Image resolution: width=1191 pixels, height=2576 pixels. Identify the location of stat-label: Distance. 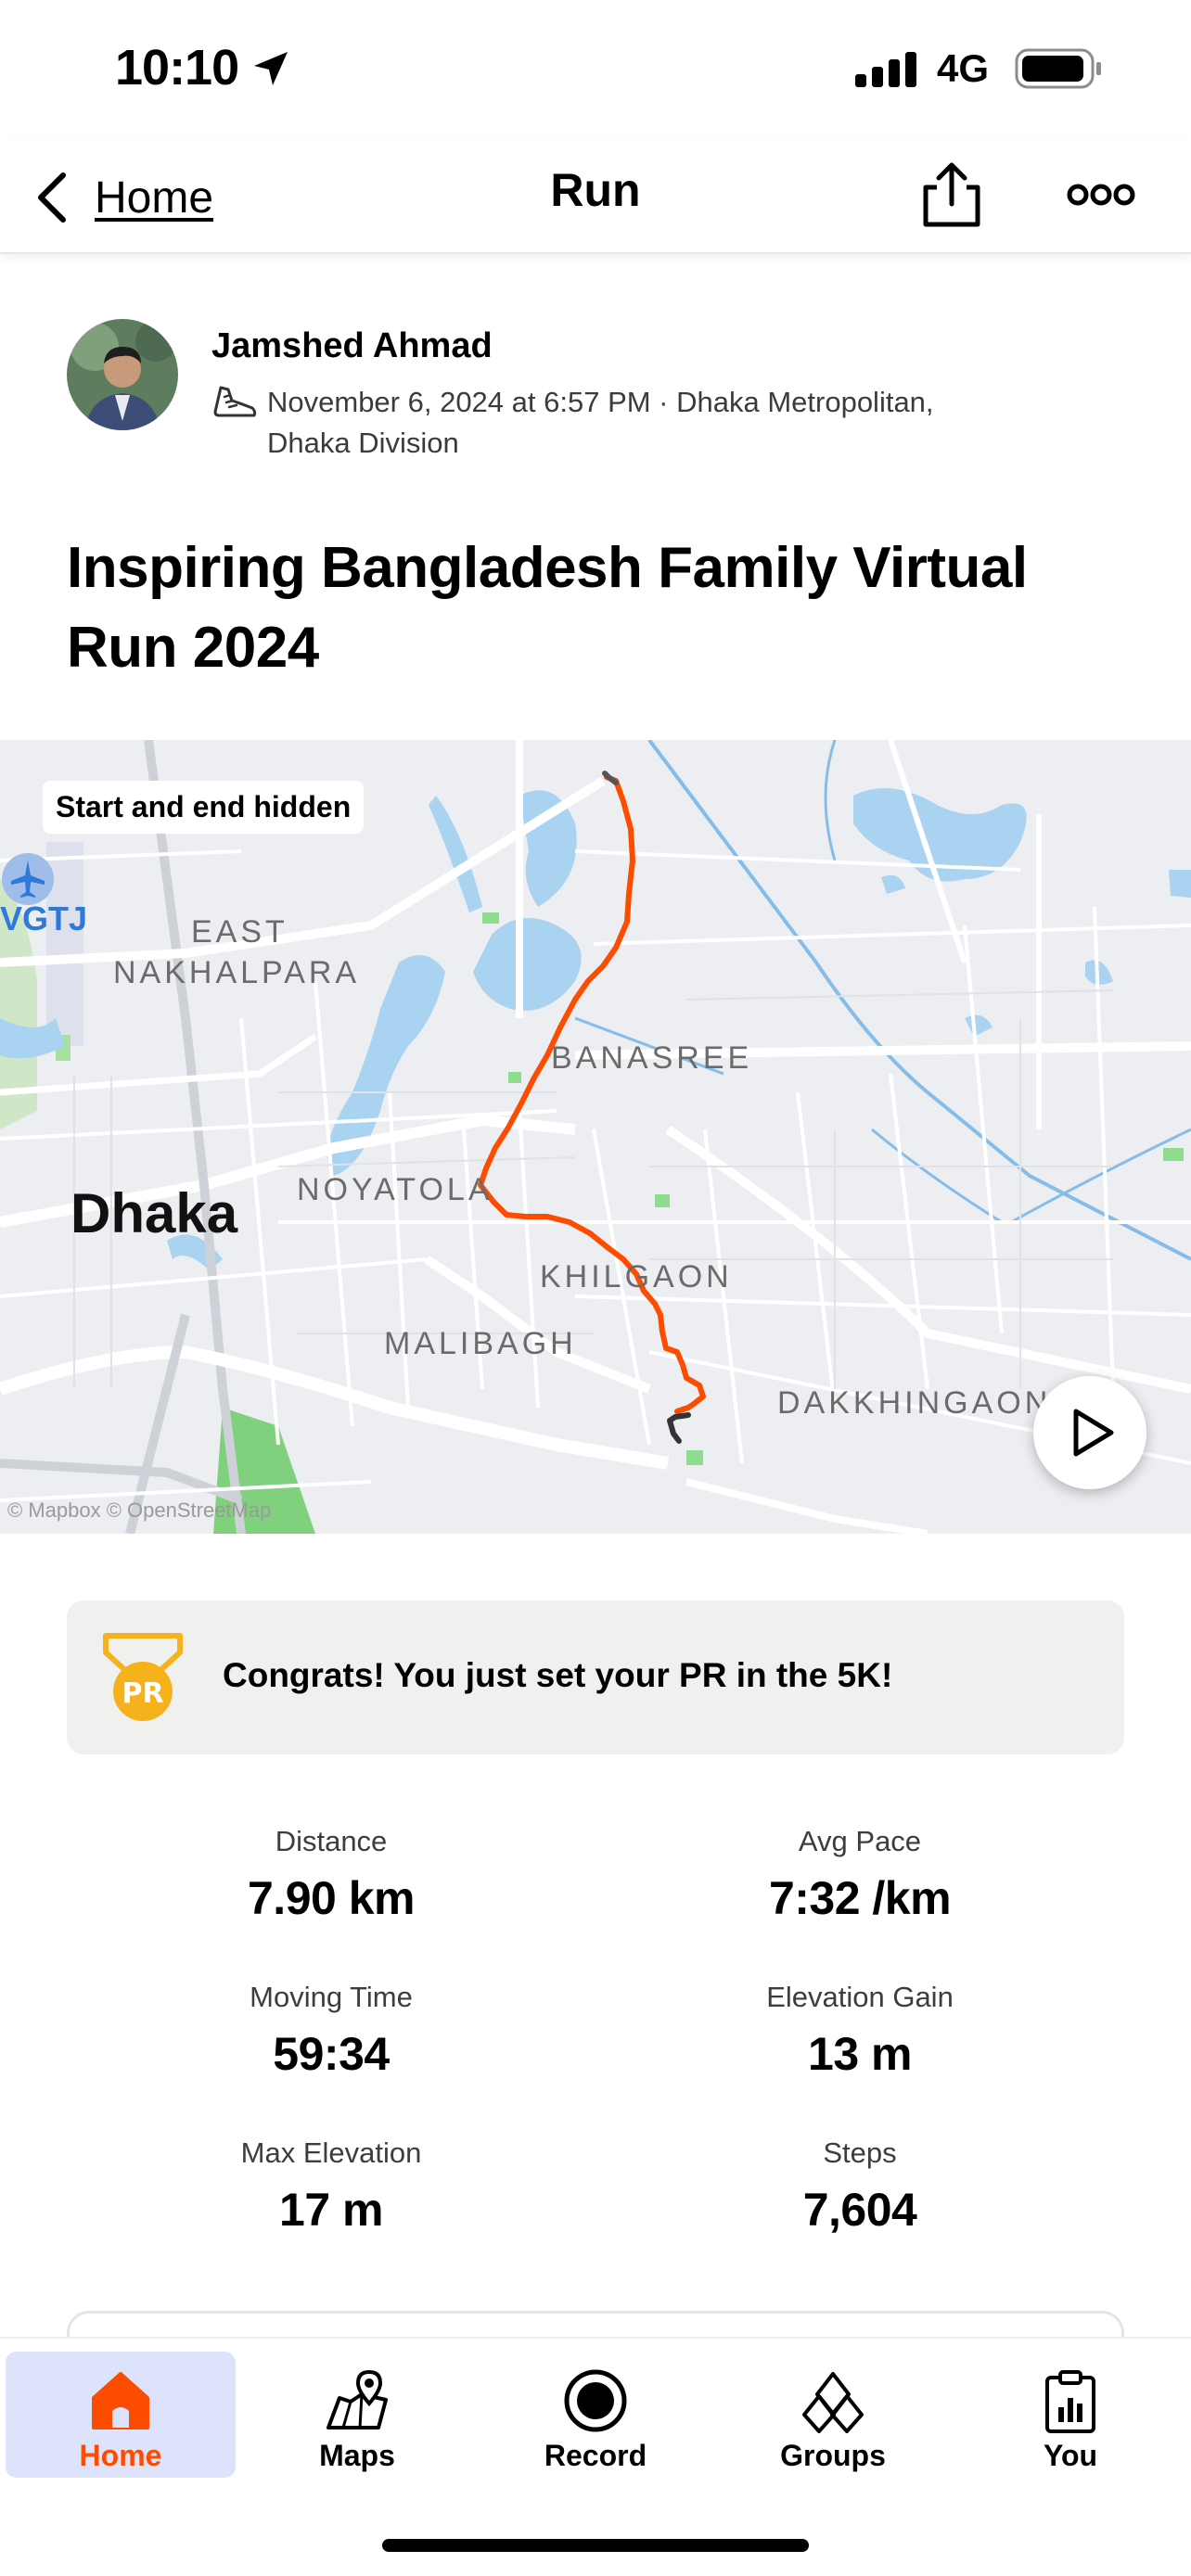
(331, 1841).